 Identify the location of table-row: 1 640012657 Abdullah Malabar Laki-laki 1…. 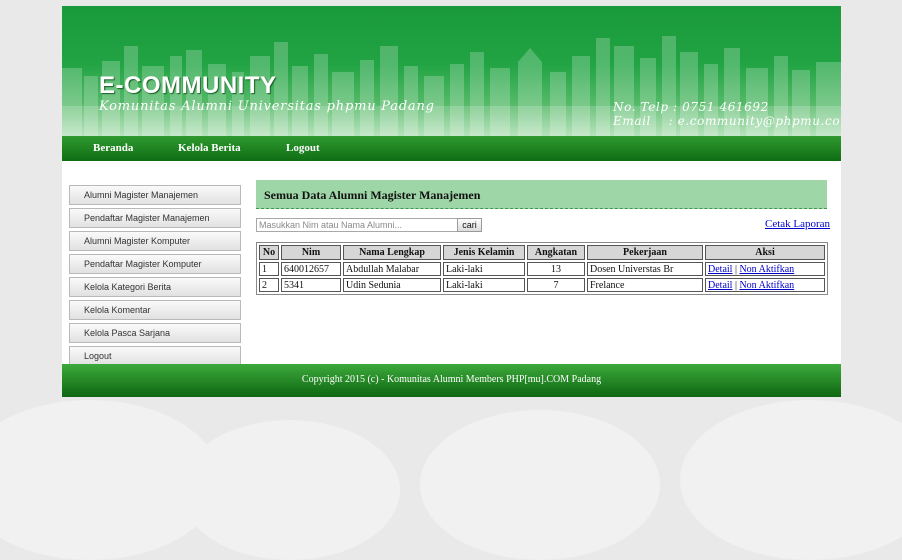
(542, 269).